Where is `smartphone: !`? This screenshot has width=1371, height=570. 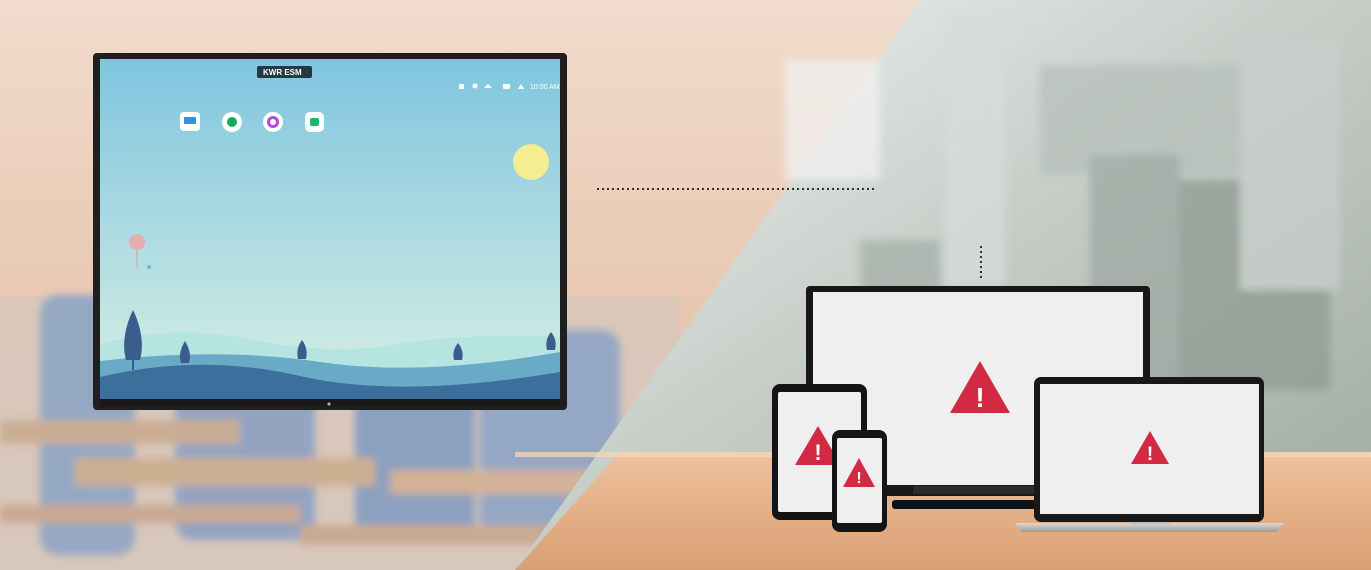 smartphone: ! is located at coordinates (859, 481).